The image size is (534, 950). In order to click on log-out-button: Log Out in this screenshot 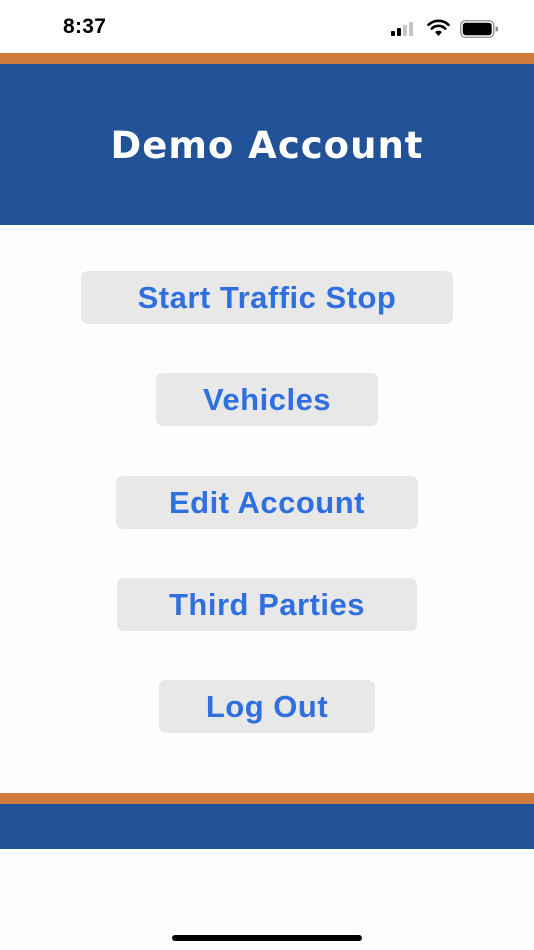, I will do `click(267, 706)`.